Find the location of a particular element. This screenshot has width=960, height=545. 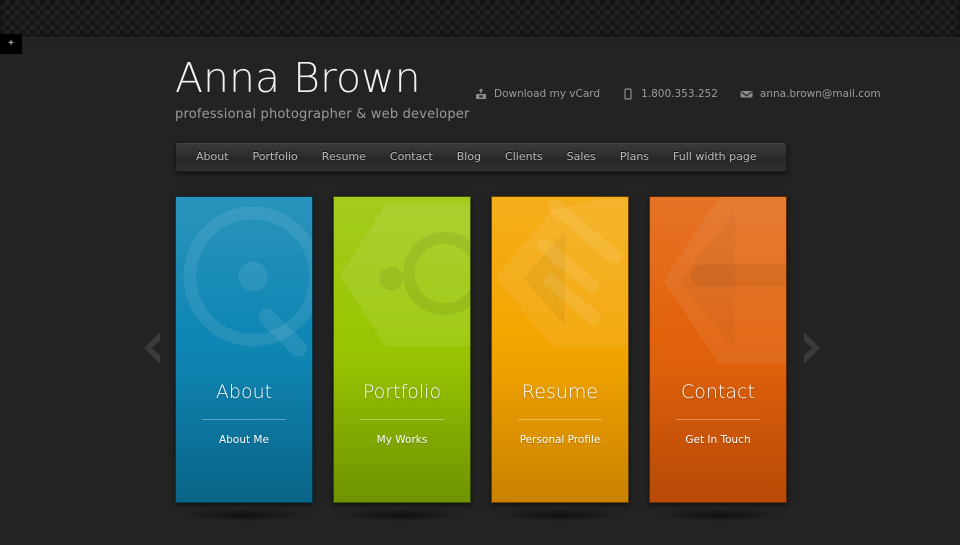

contact-label-email: anna.brown@mail.com is located at coordinates (820, 94).